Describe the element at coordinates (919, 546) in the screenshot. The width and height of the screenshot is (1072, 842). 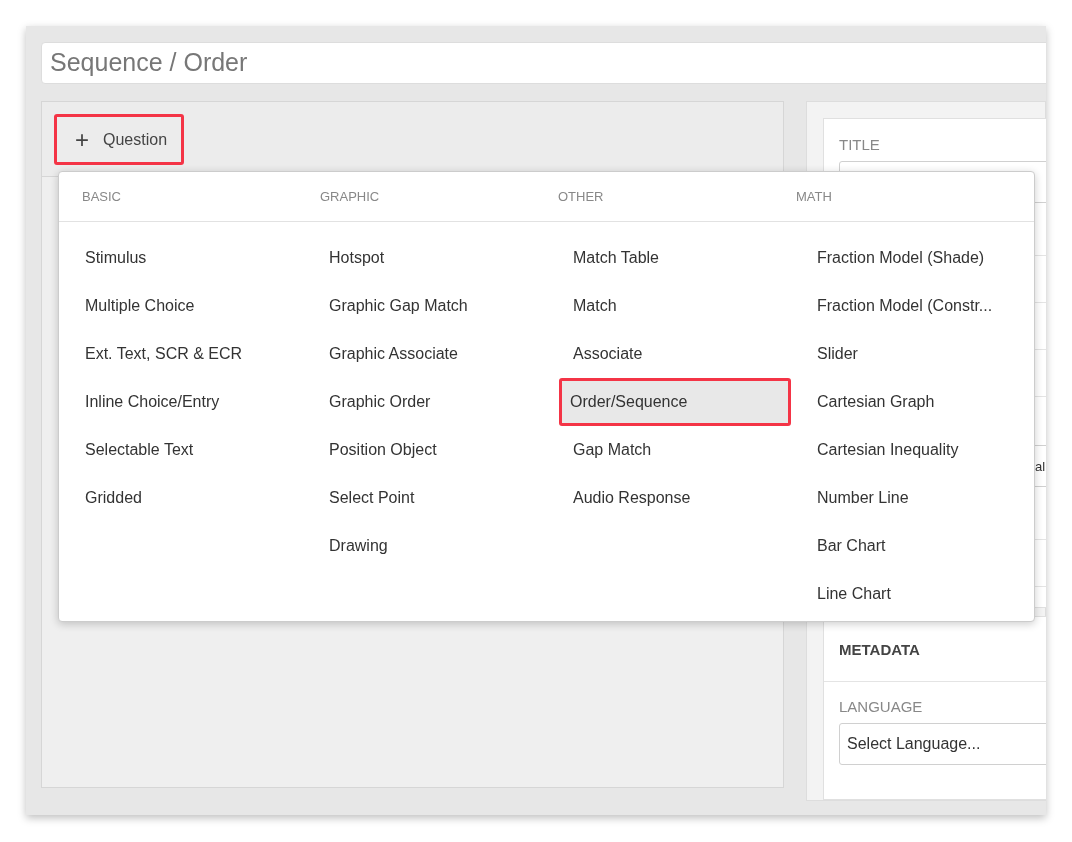
I see `menu-item: Bar Chart` at that location.